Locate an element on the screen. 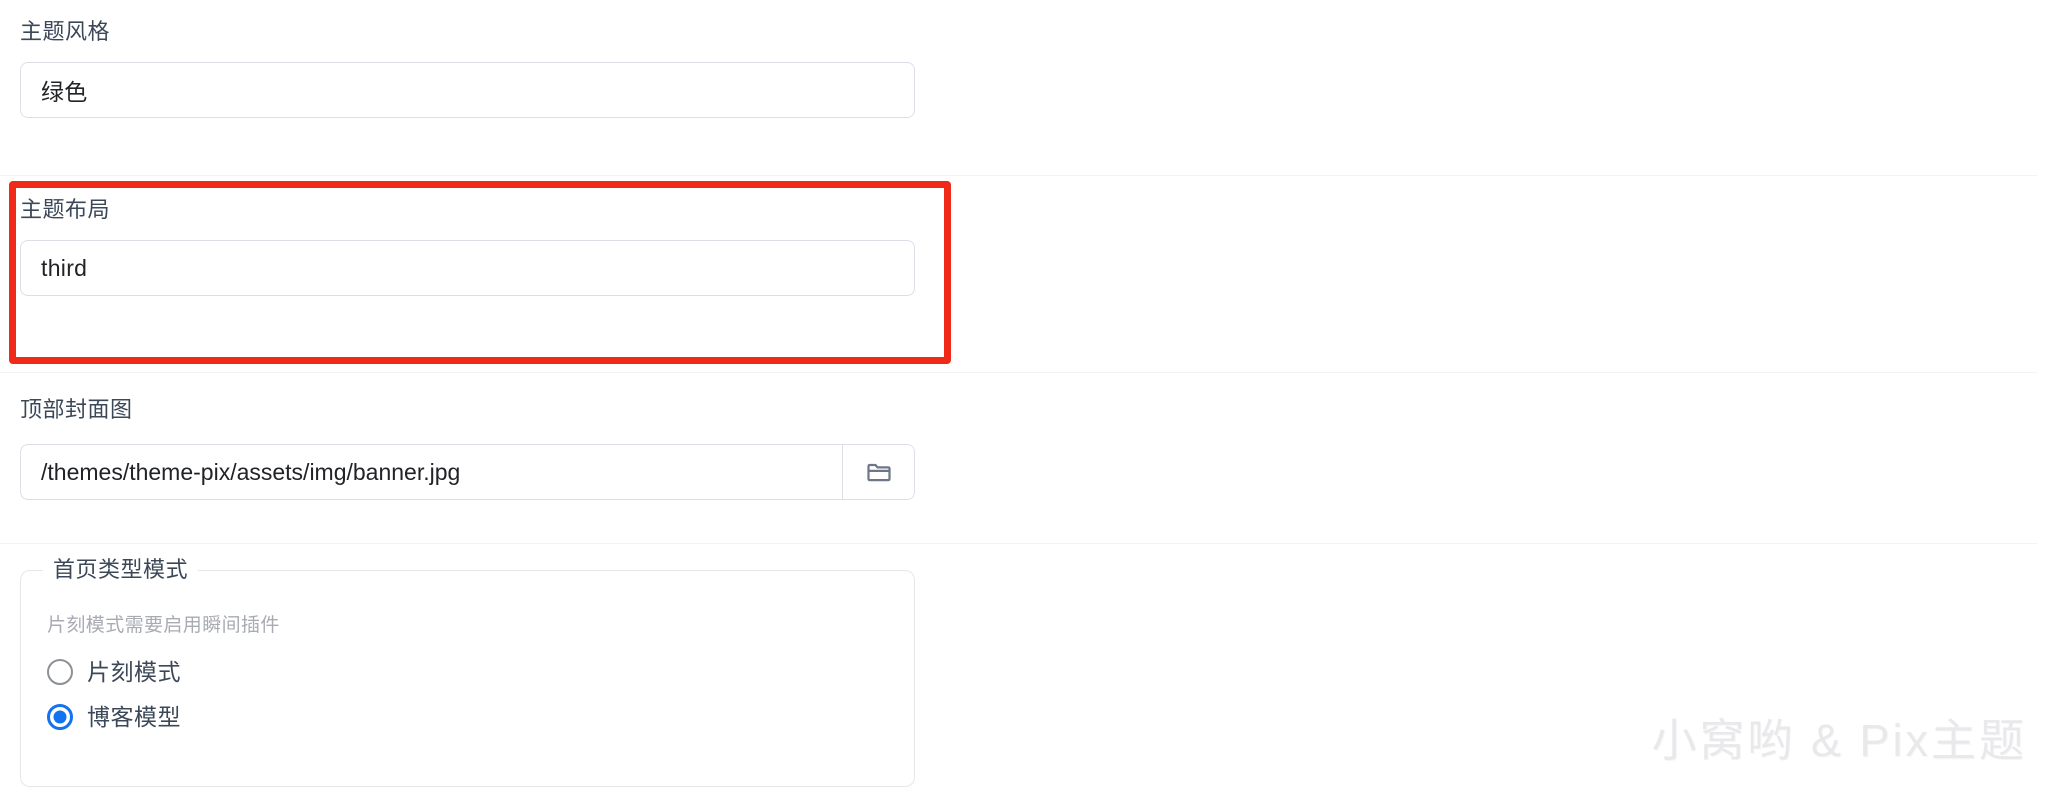  home-type-mode-legend: 首页类型模式 is located at coordinates (121, 570).